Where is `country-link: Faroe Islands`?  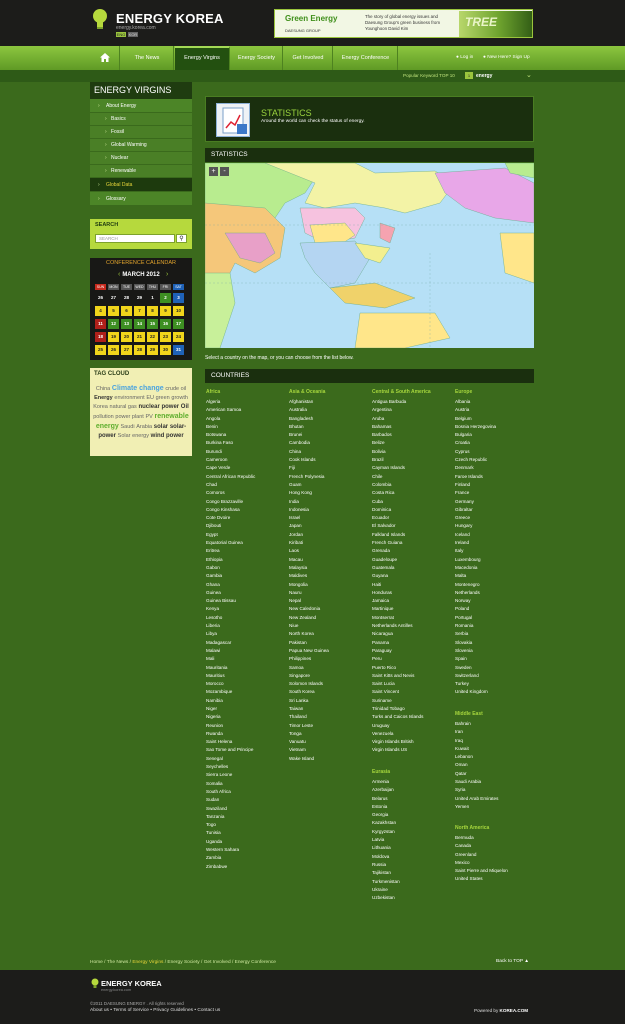
country-link: Faroe Islands is located at coordinates (495, 477).